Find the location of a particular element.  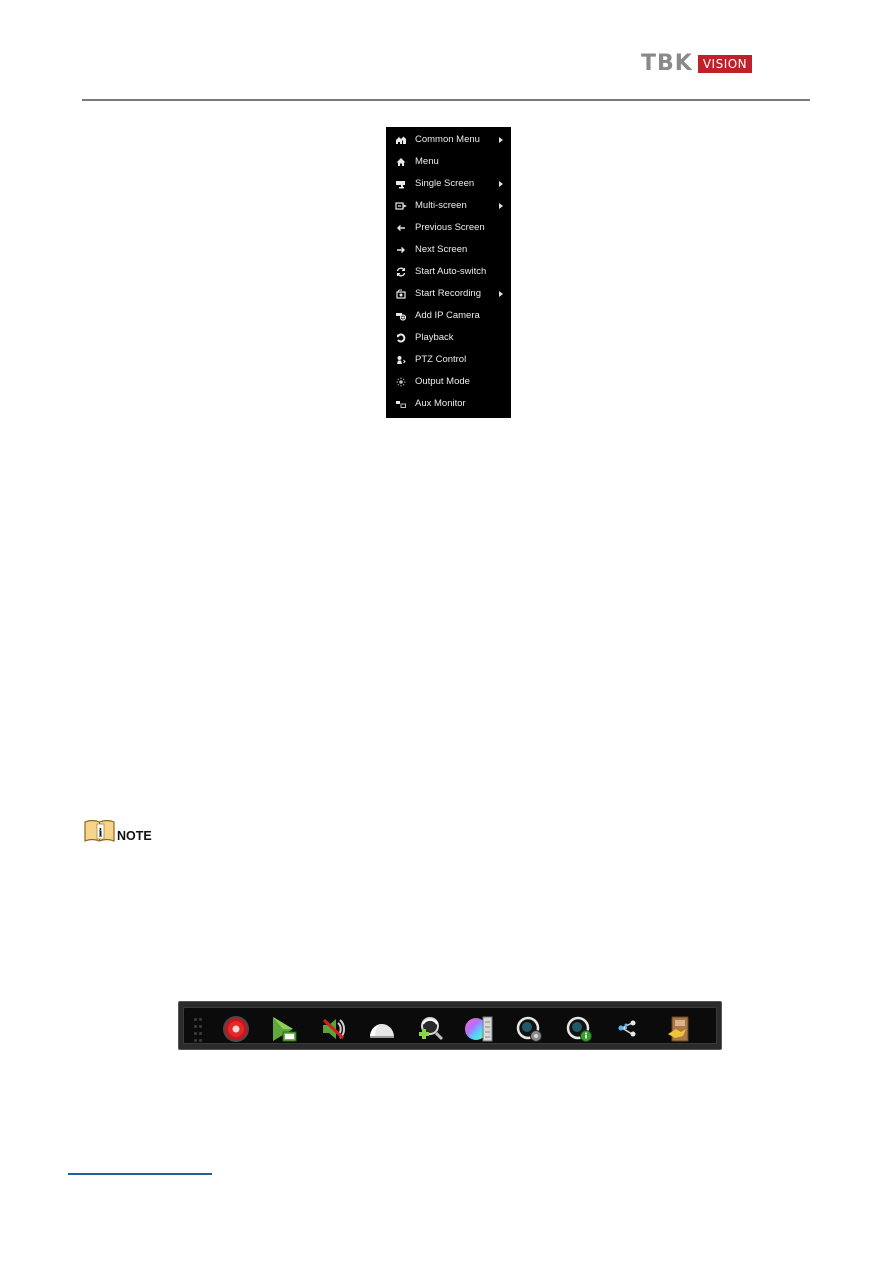

menu-item-start-recording: Start Recording is located at coordinates (448, 294).